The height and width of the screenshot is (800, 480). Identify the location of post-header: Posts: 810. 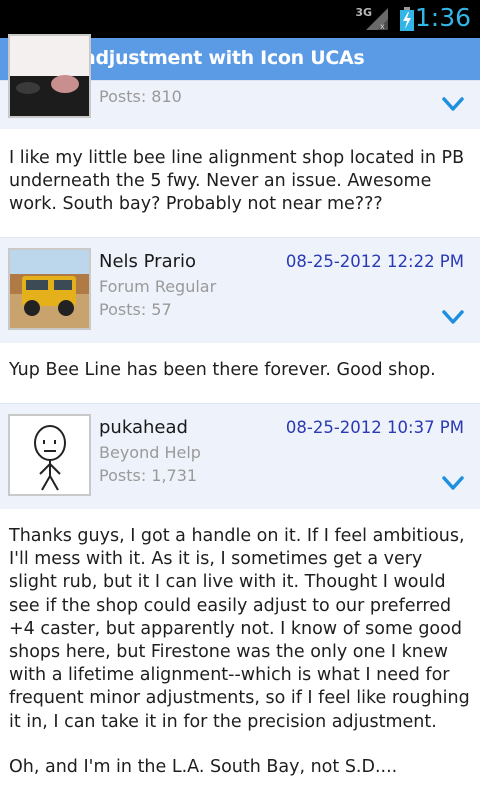
(240, 81).